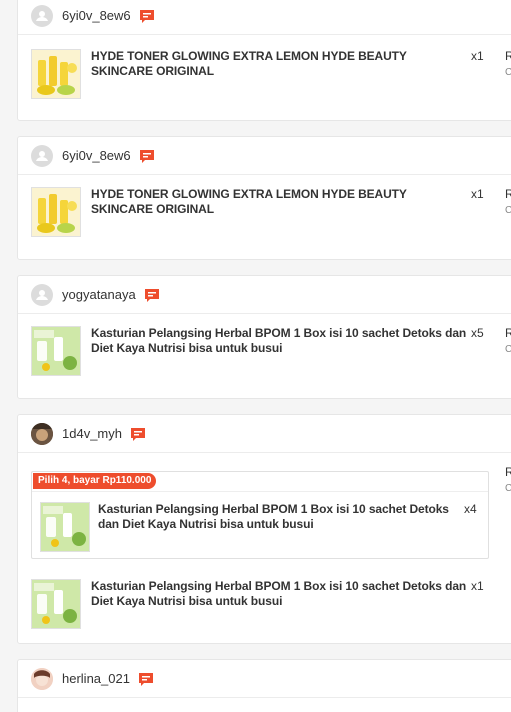  I want to click on buyer-username: herlina_021, so click(96, 678).